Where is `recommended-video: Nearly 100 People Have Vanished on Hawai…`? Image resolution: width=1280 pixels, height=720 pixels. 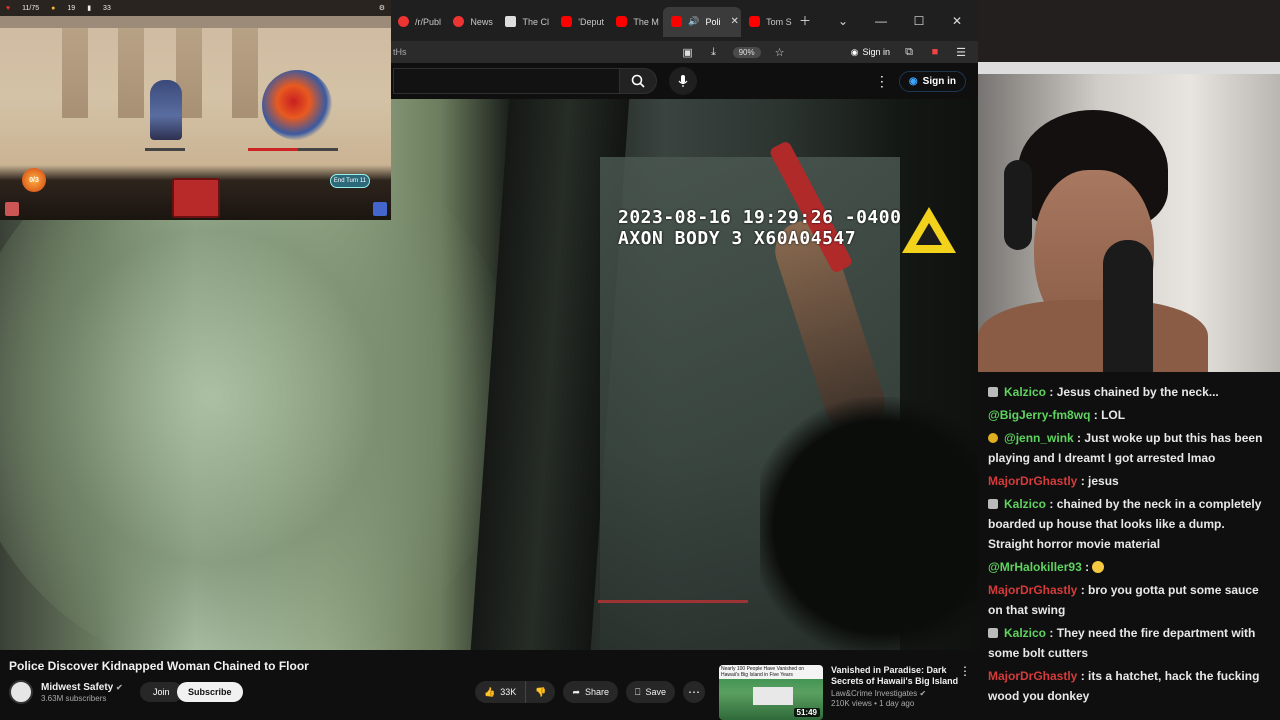 recommended-video: Nearly 100 People Have Vanished on Hawai… is located at coordinates (848, 692).